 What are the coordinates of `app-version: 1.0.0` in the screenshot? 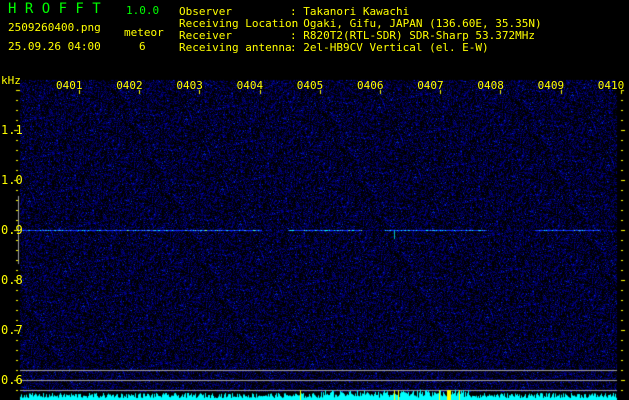 It's located at (143, 10).